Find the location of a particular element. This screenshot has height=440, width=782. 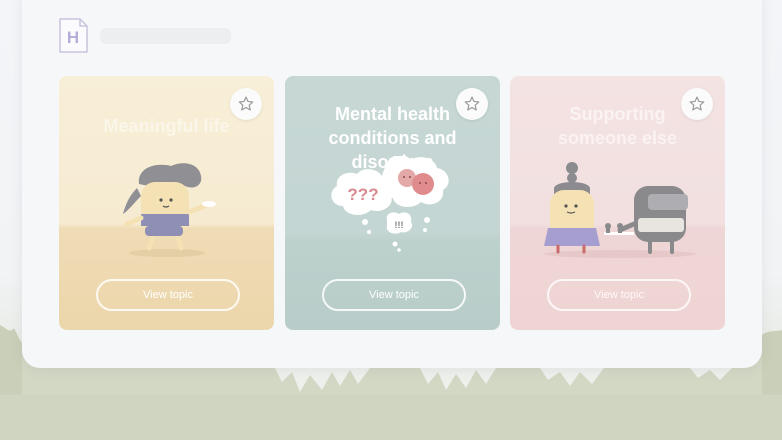

thought-text-question: ??? is located at coordinates (362, 194).